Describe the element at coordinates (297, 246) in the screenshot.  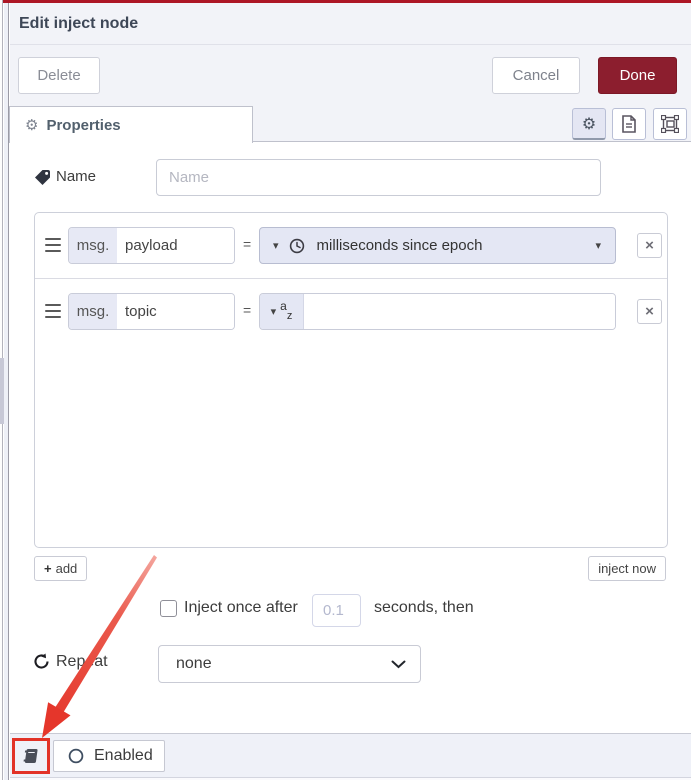
I see `timestamp-clock-icon` at that location.